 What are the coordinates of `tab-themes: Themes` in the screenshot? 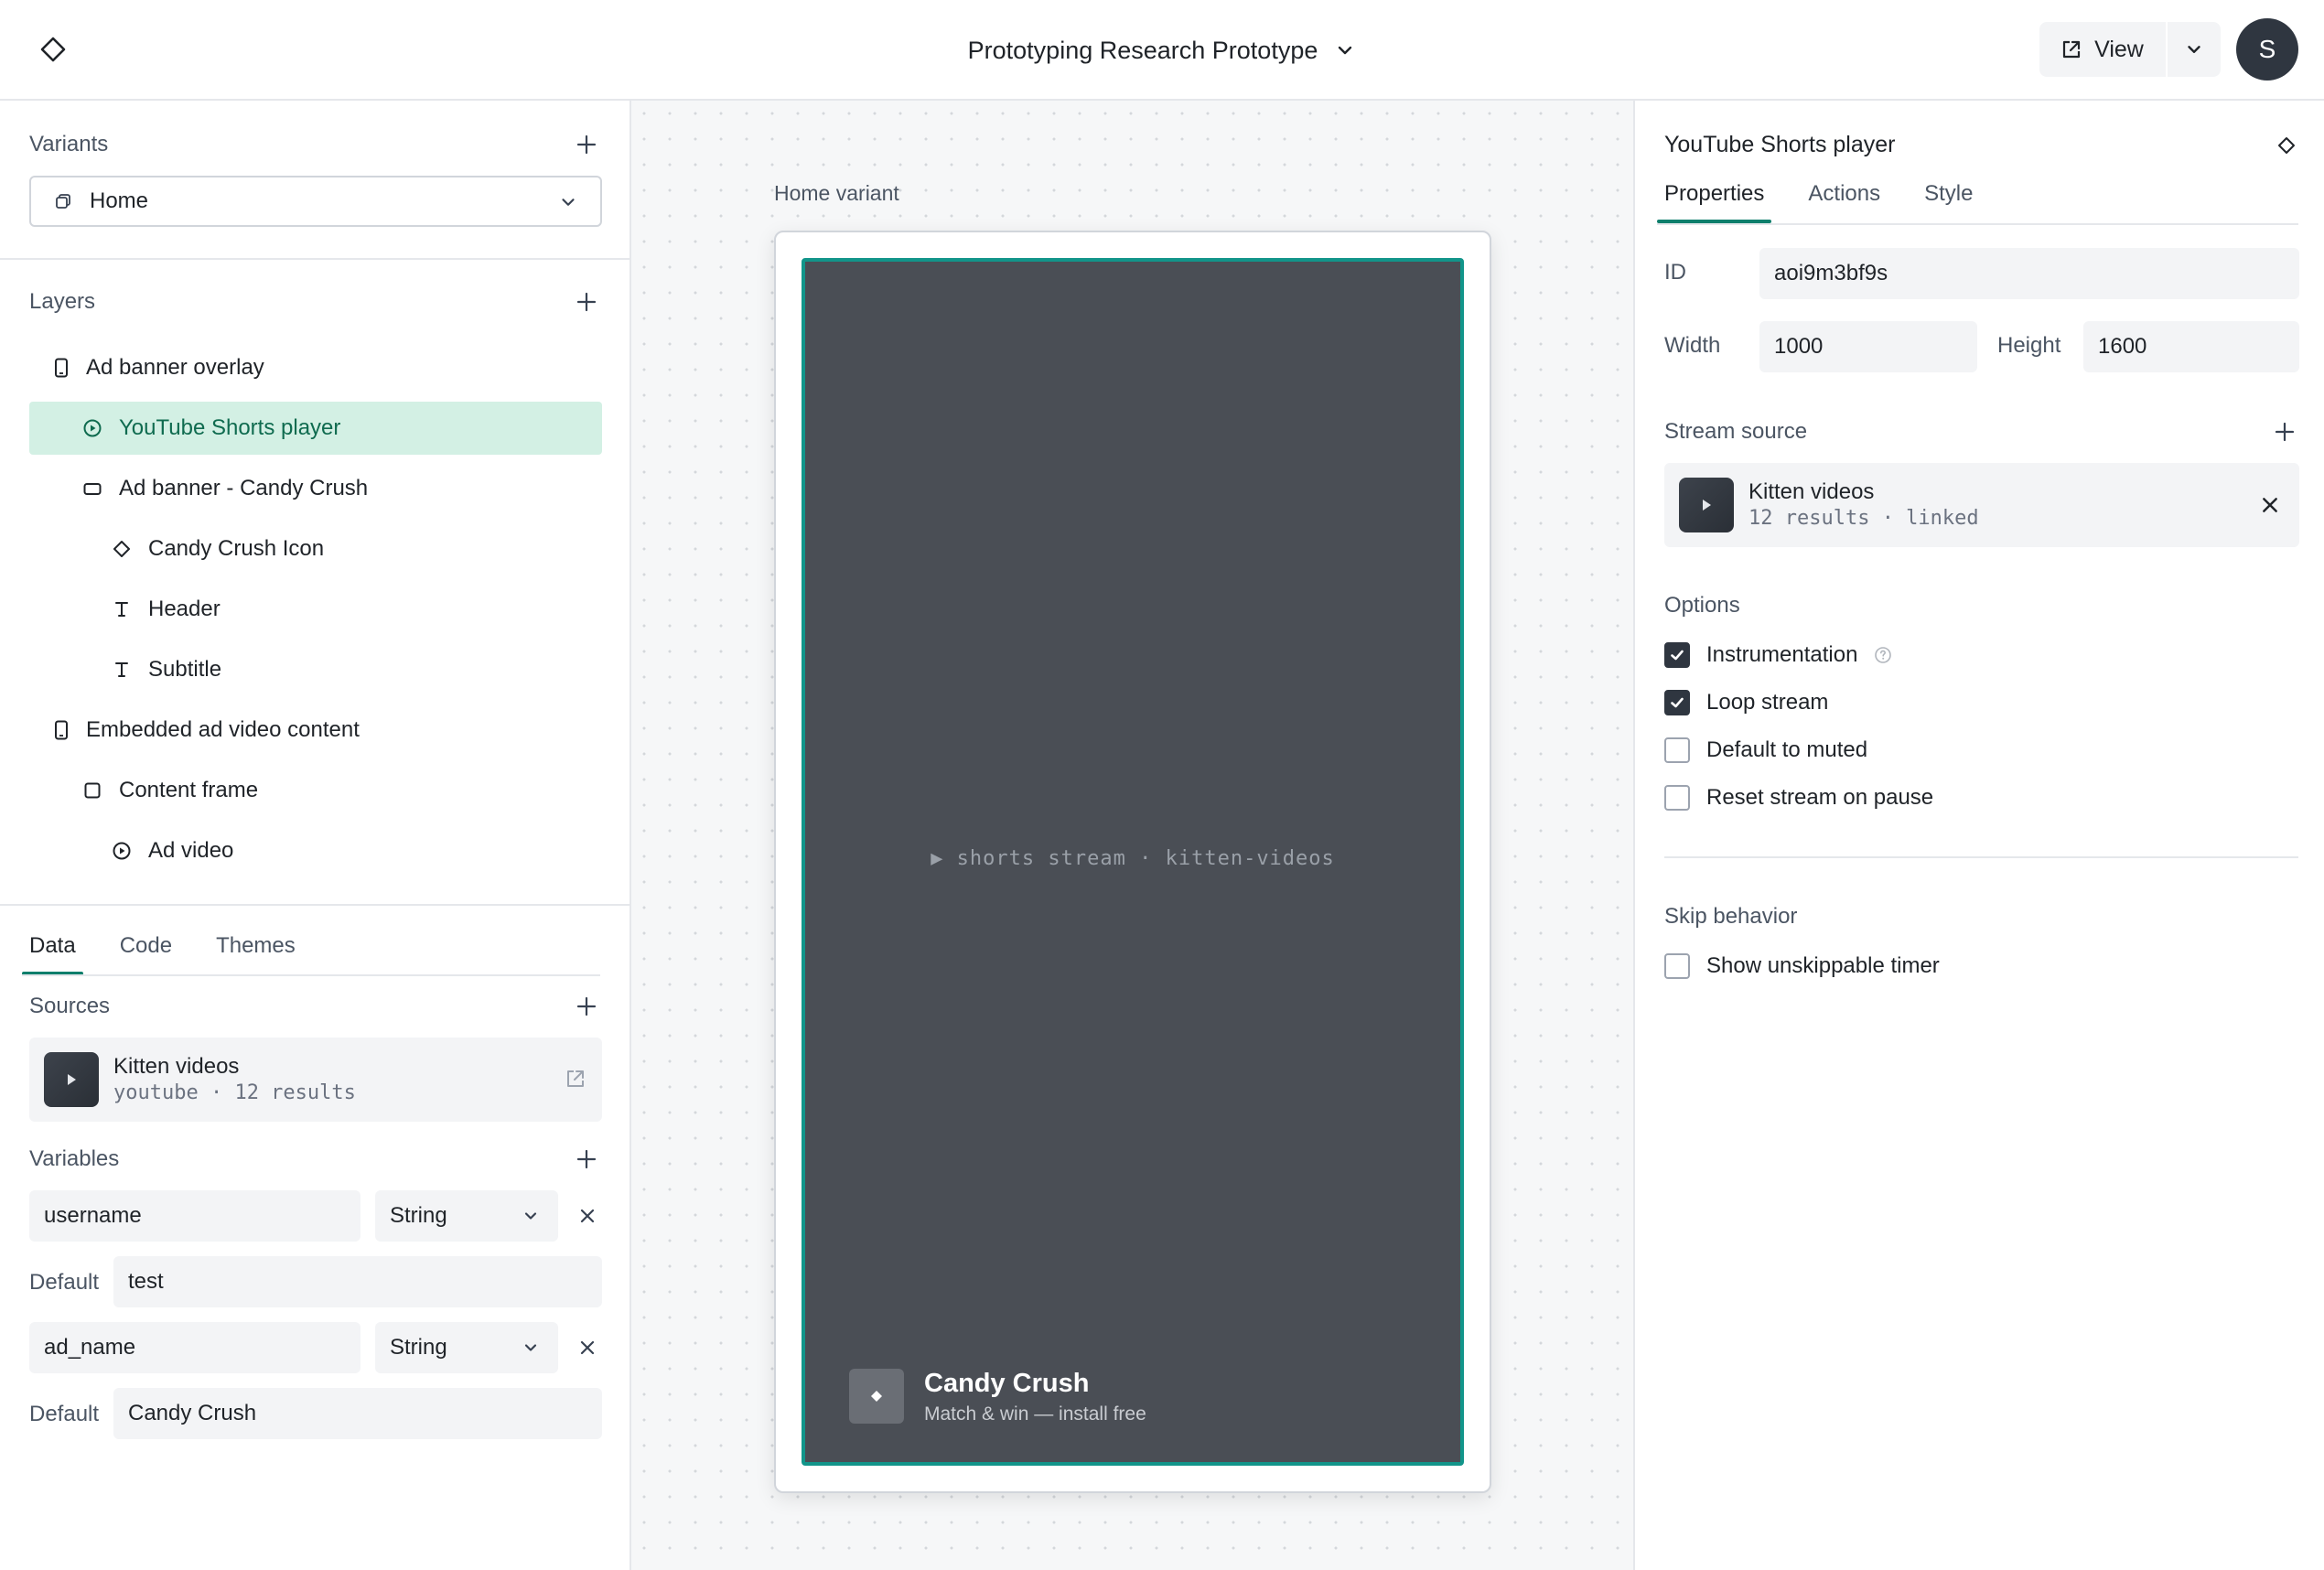 It's located at (256, 953).